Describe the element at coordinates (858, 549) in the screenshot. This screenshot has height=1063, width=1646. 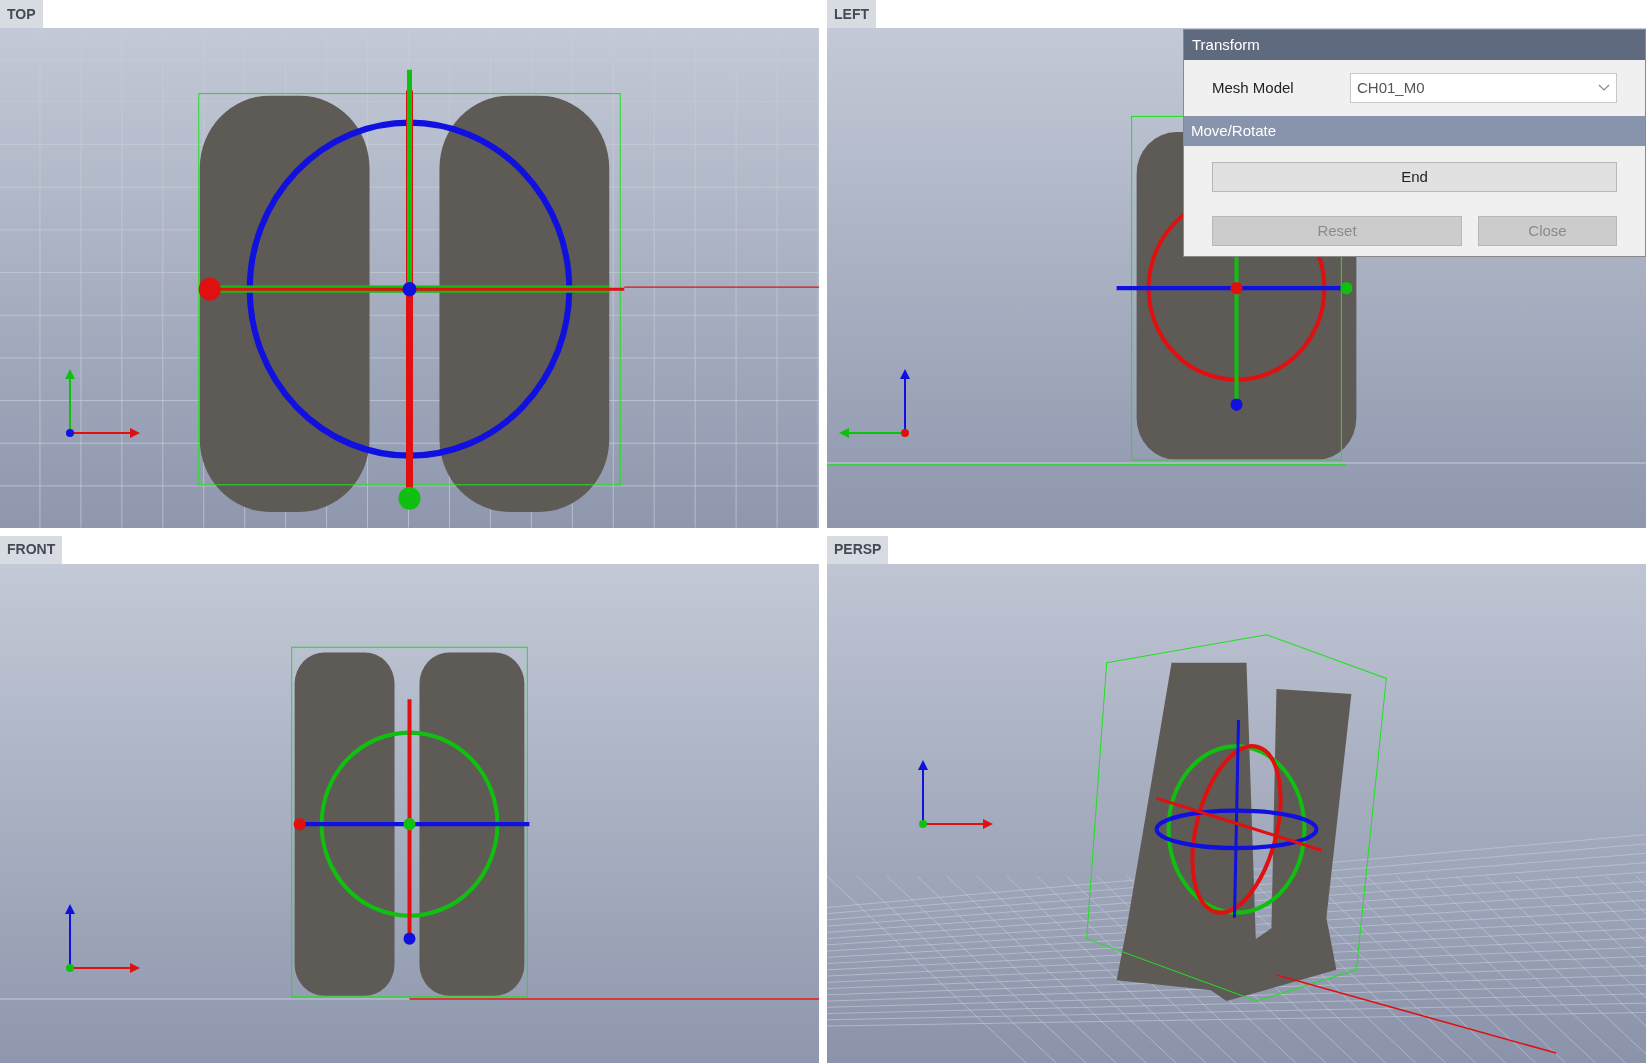
I see `viewport-label: PERSP` at that location.